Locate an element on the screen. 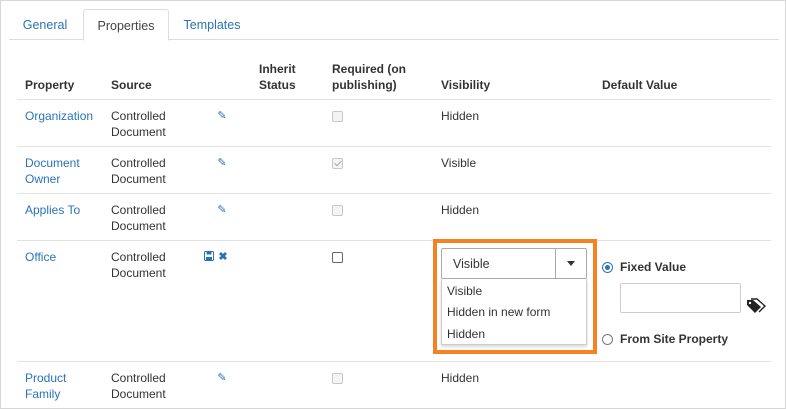  site-property-radio is located at coordinates (607, 339).